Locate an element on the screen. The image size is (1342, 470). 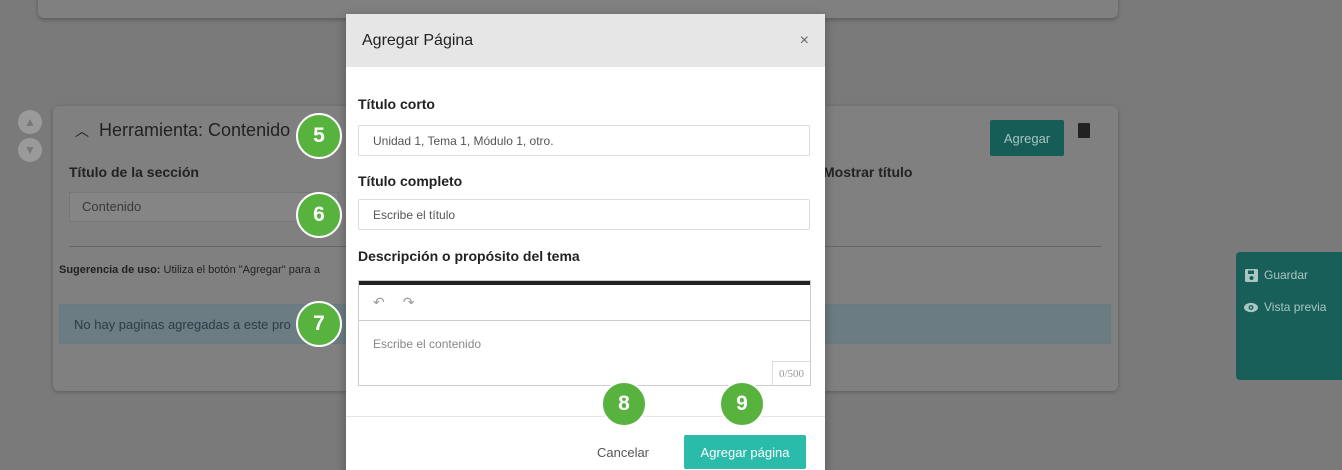
description-textarea: Escribe el contenido 0/500 is located at coordinates (584, 353).